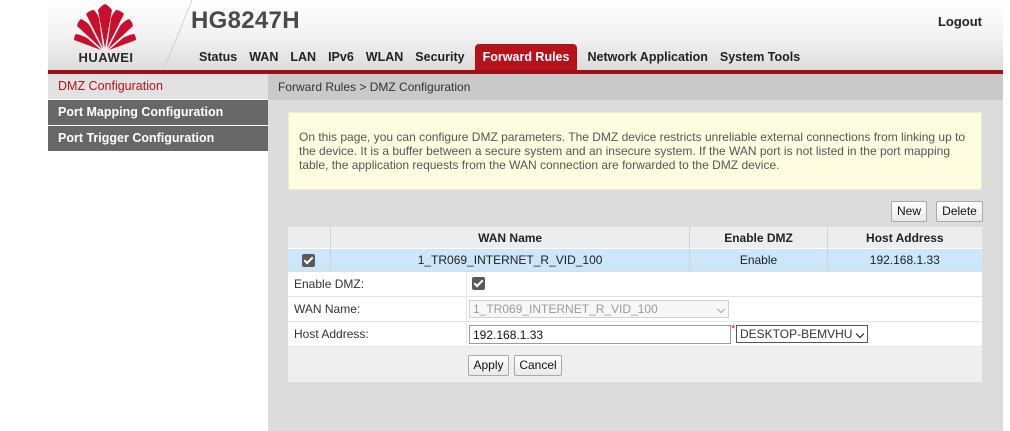 This screenshot has height=431, width=1010. I want to click on host-address-input, so click(600, 334).